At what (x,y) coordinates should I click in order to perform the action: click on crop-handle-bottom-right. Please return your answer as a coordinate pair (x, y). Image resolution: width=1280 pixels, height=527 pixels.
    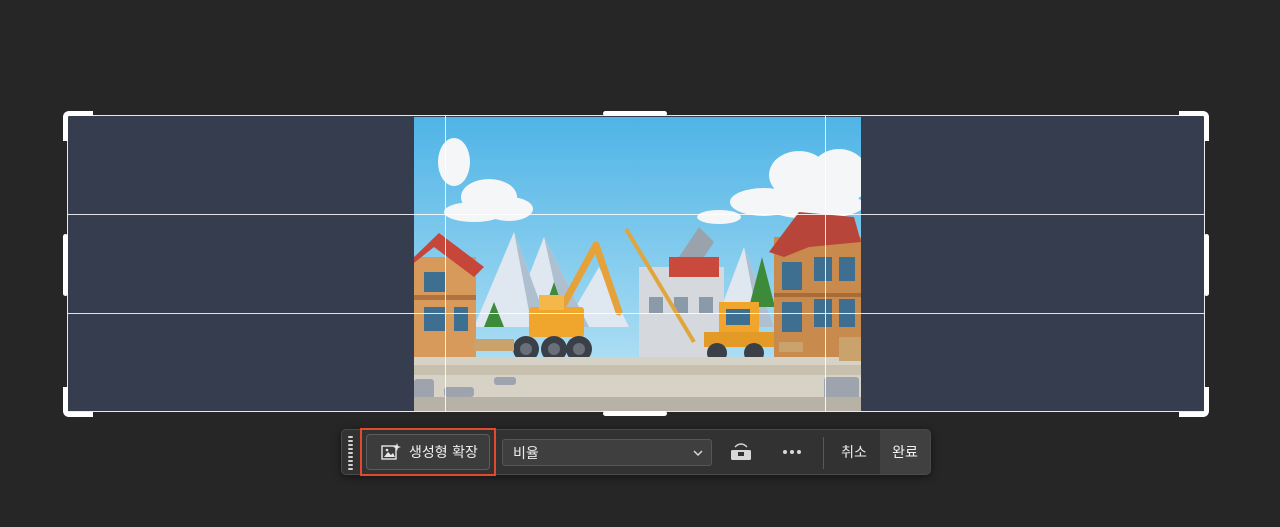
    Looking at the image, I should click on (1194, 402).